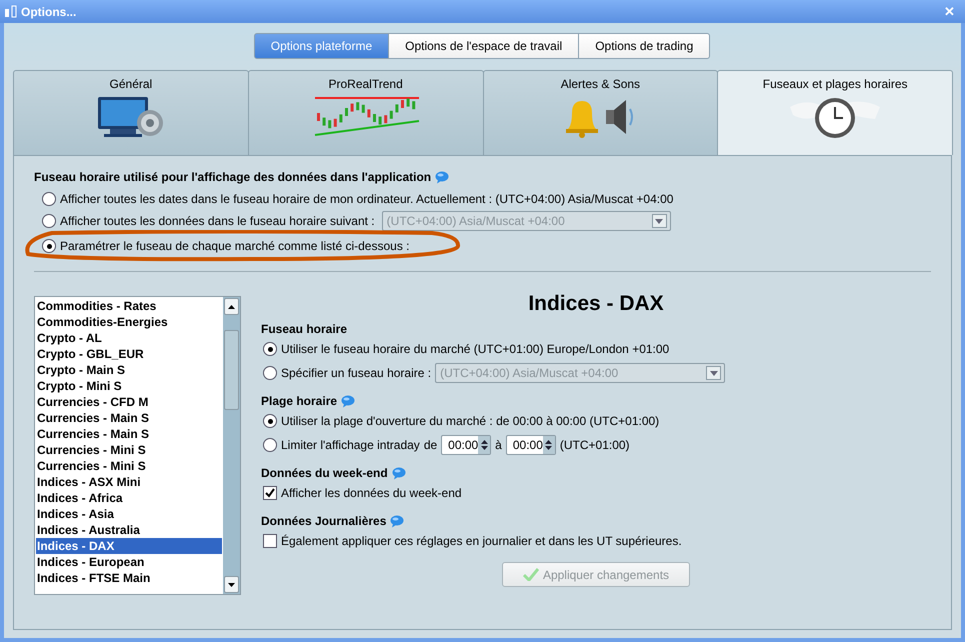 This screenshot has width=965, height=642. What do you see at coordinates (11, 11) in the screenshot?
I see `candlestick-icon` at bounding box center [11, 11].